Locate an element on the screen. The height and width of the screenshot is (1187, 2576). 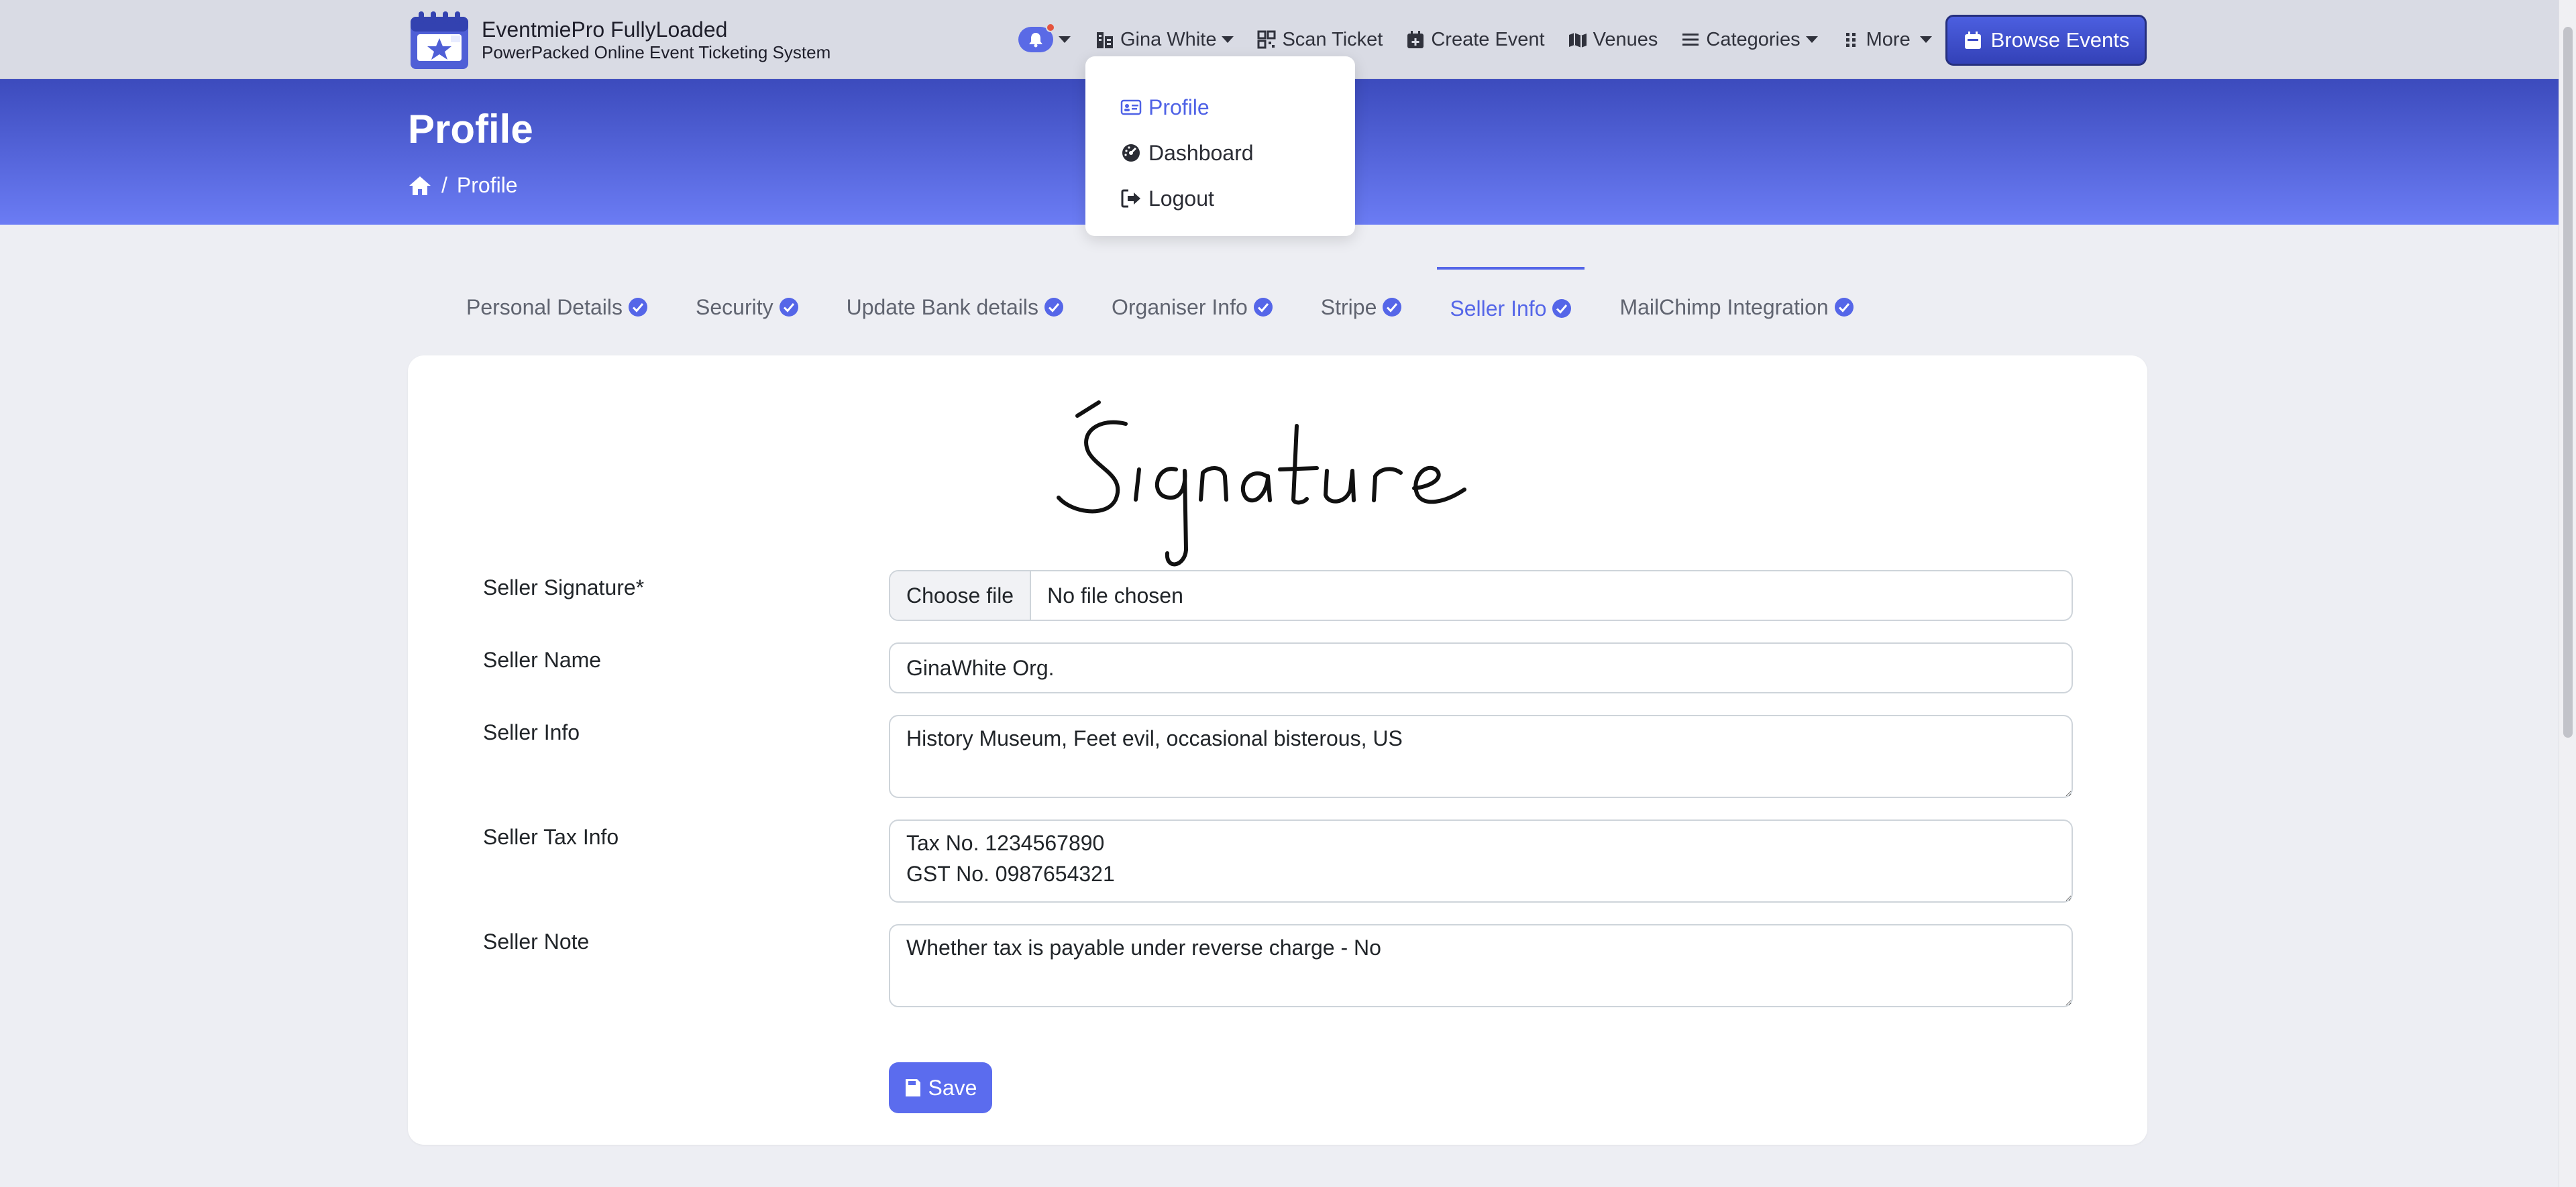
nav-create-event: Create Event is located at coordinates (1475, 39).